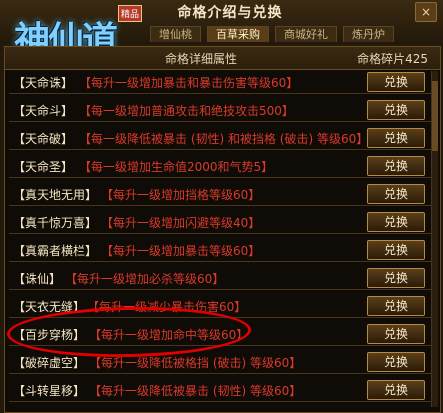 This screenshot has height=413, width=443. Describe the element at coordinates (181, 251) in the screenshot. I see `fate-desc: 【每升一级增加暴击等级60】` at that location.